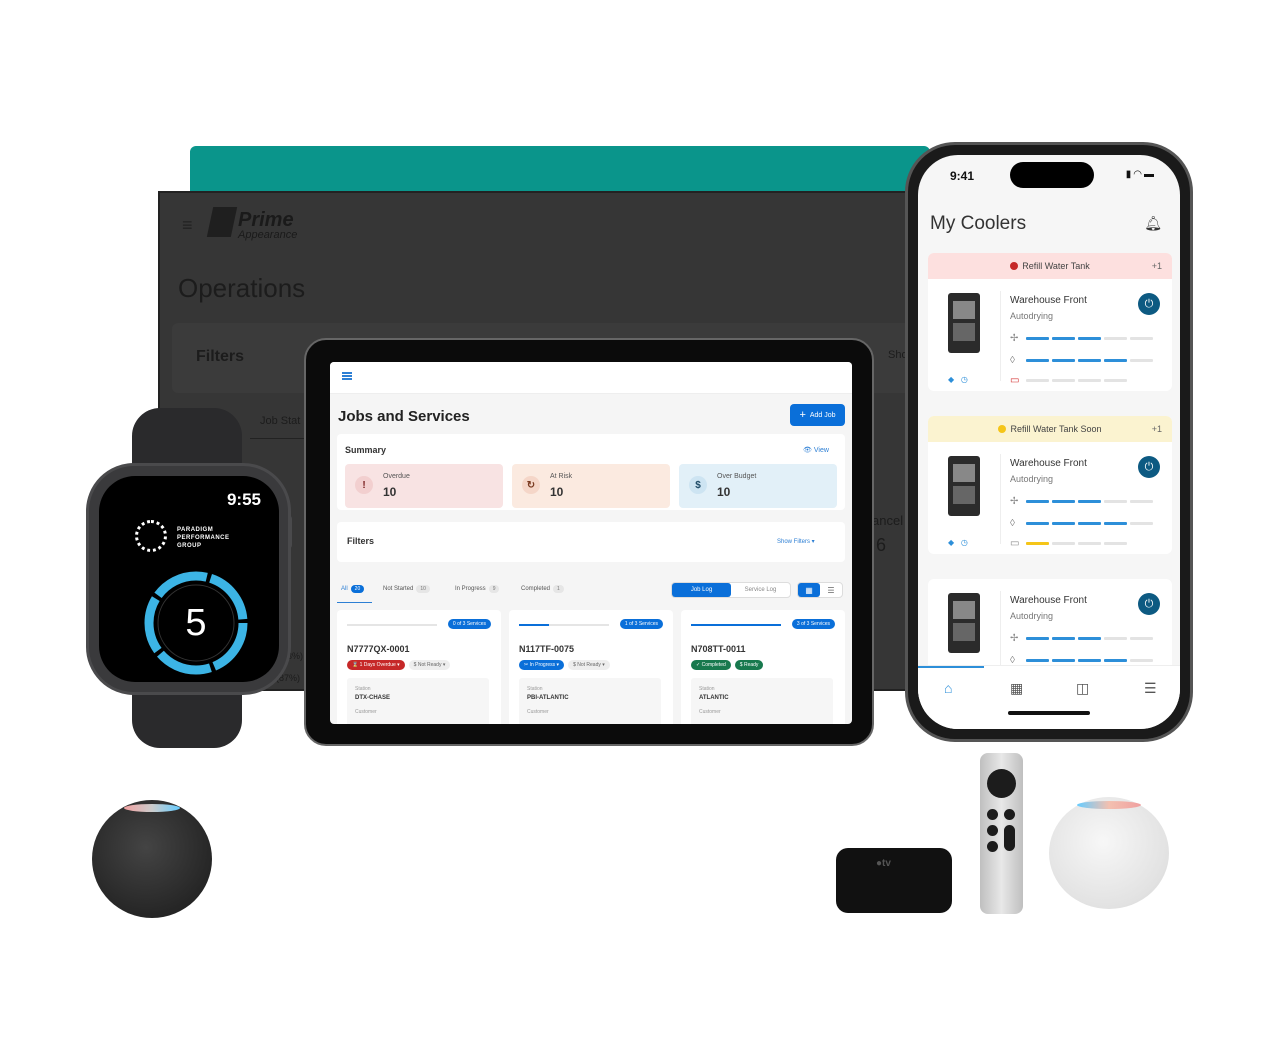 The image size is (1280, 1051). I want to click on stat-label: Over Budget, so click(737, 476).